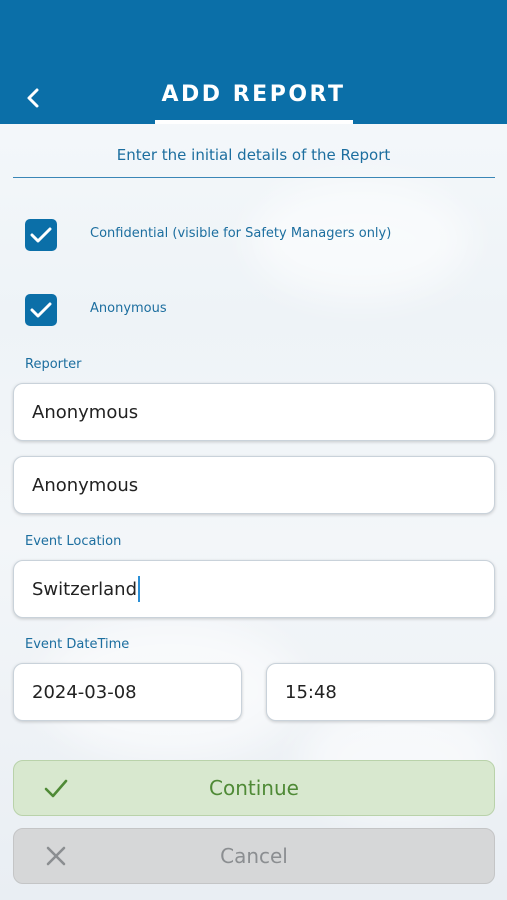  Describe the element at coordinates (253, 155) in the screenshot. I see `intro-text: Enter the initial details of the Report` at that location.